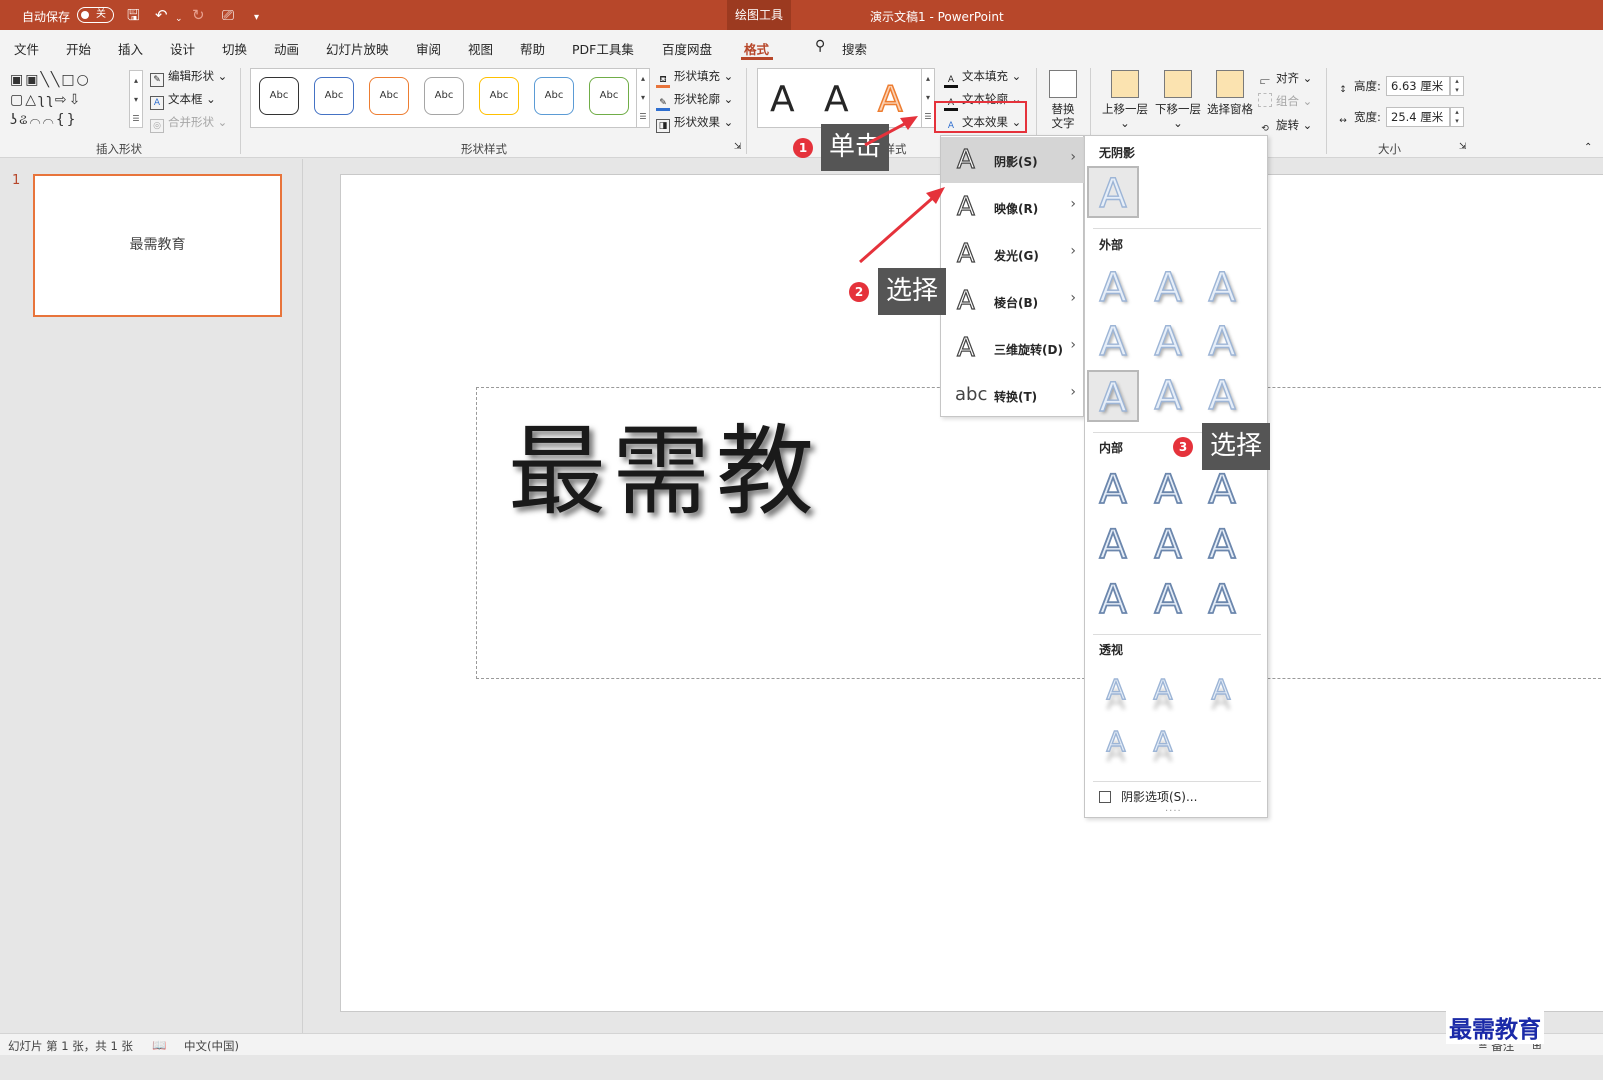 This screenshot has height=1080, width=1603. What do you see at coordinates (664, 463) in the screenshot?
I see `slide-title-text: 最需教` at bounding box center [664, 463].